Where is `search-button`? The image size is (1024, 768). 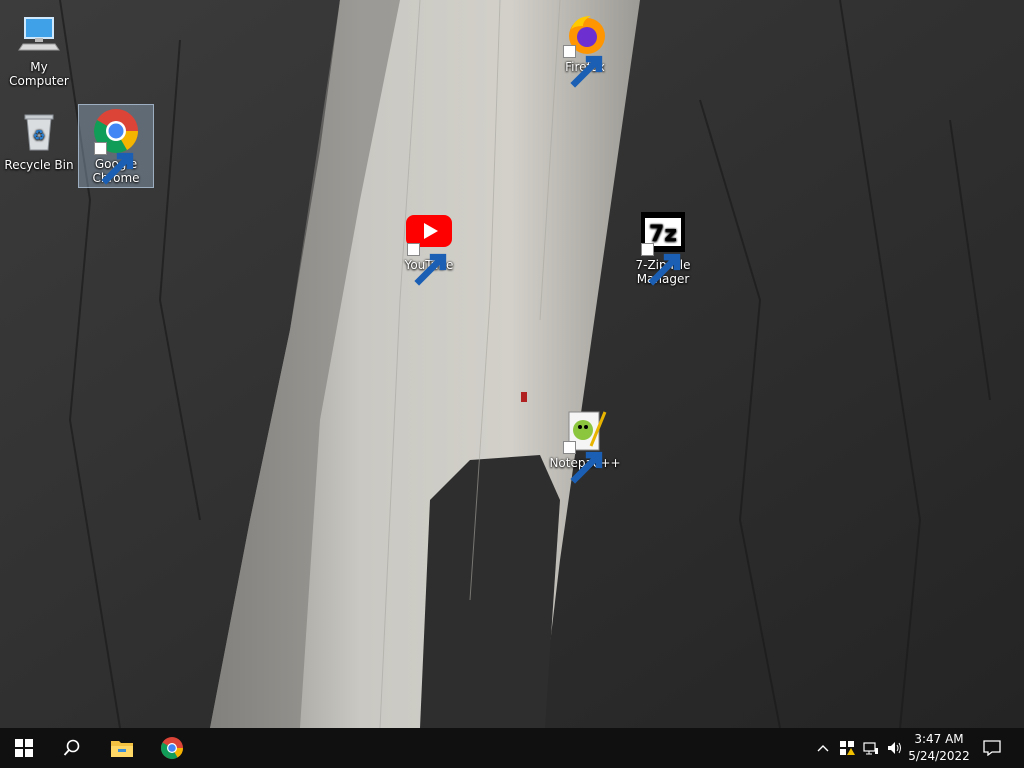 search-button is located at coordinates (72, 748).